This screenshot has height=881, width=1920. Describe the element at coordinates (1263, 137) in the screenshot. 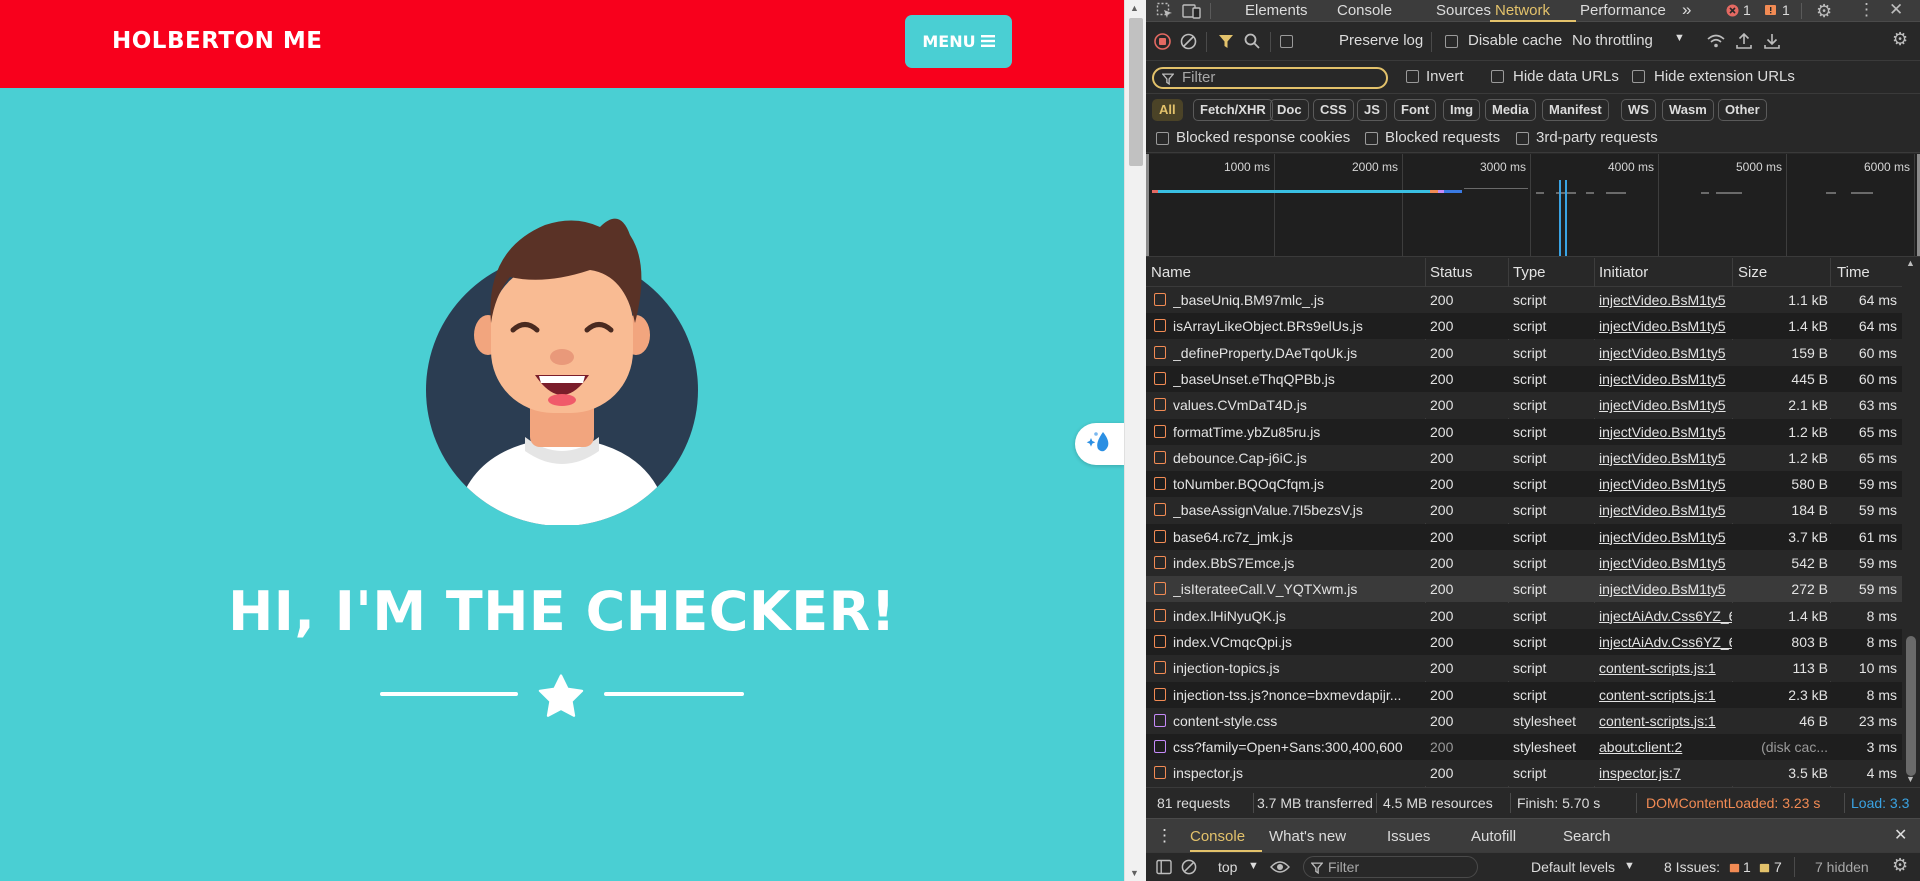

I see `blocked-cookies-label: Blocked response cookies` at that location.